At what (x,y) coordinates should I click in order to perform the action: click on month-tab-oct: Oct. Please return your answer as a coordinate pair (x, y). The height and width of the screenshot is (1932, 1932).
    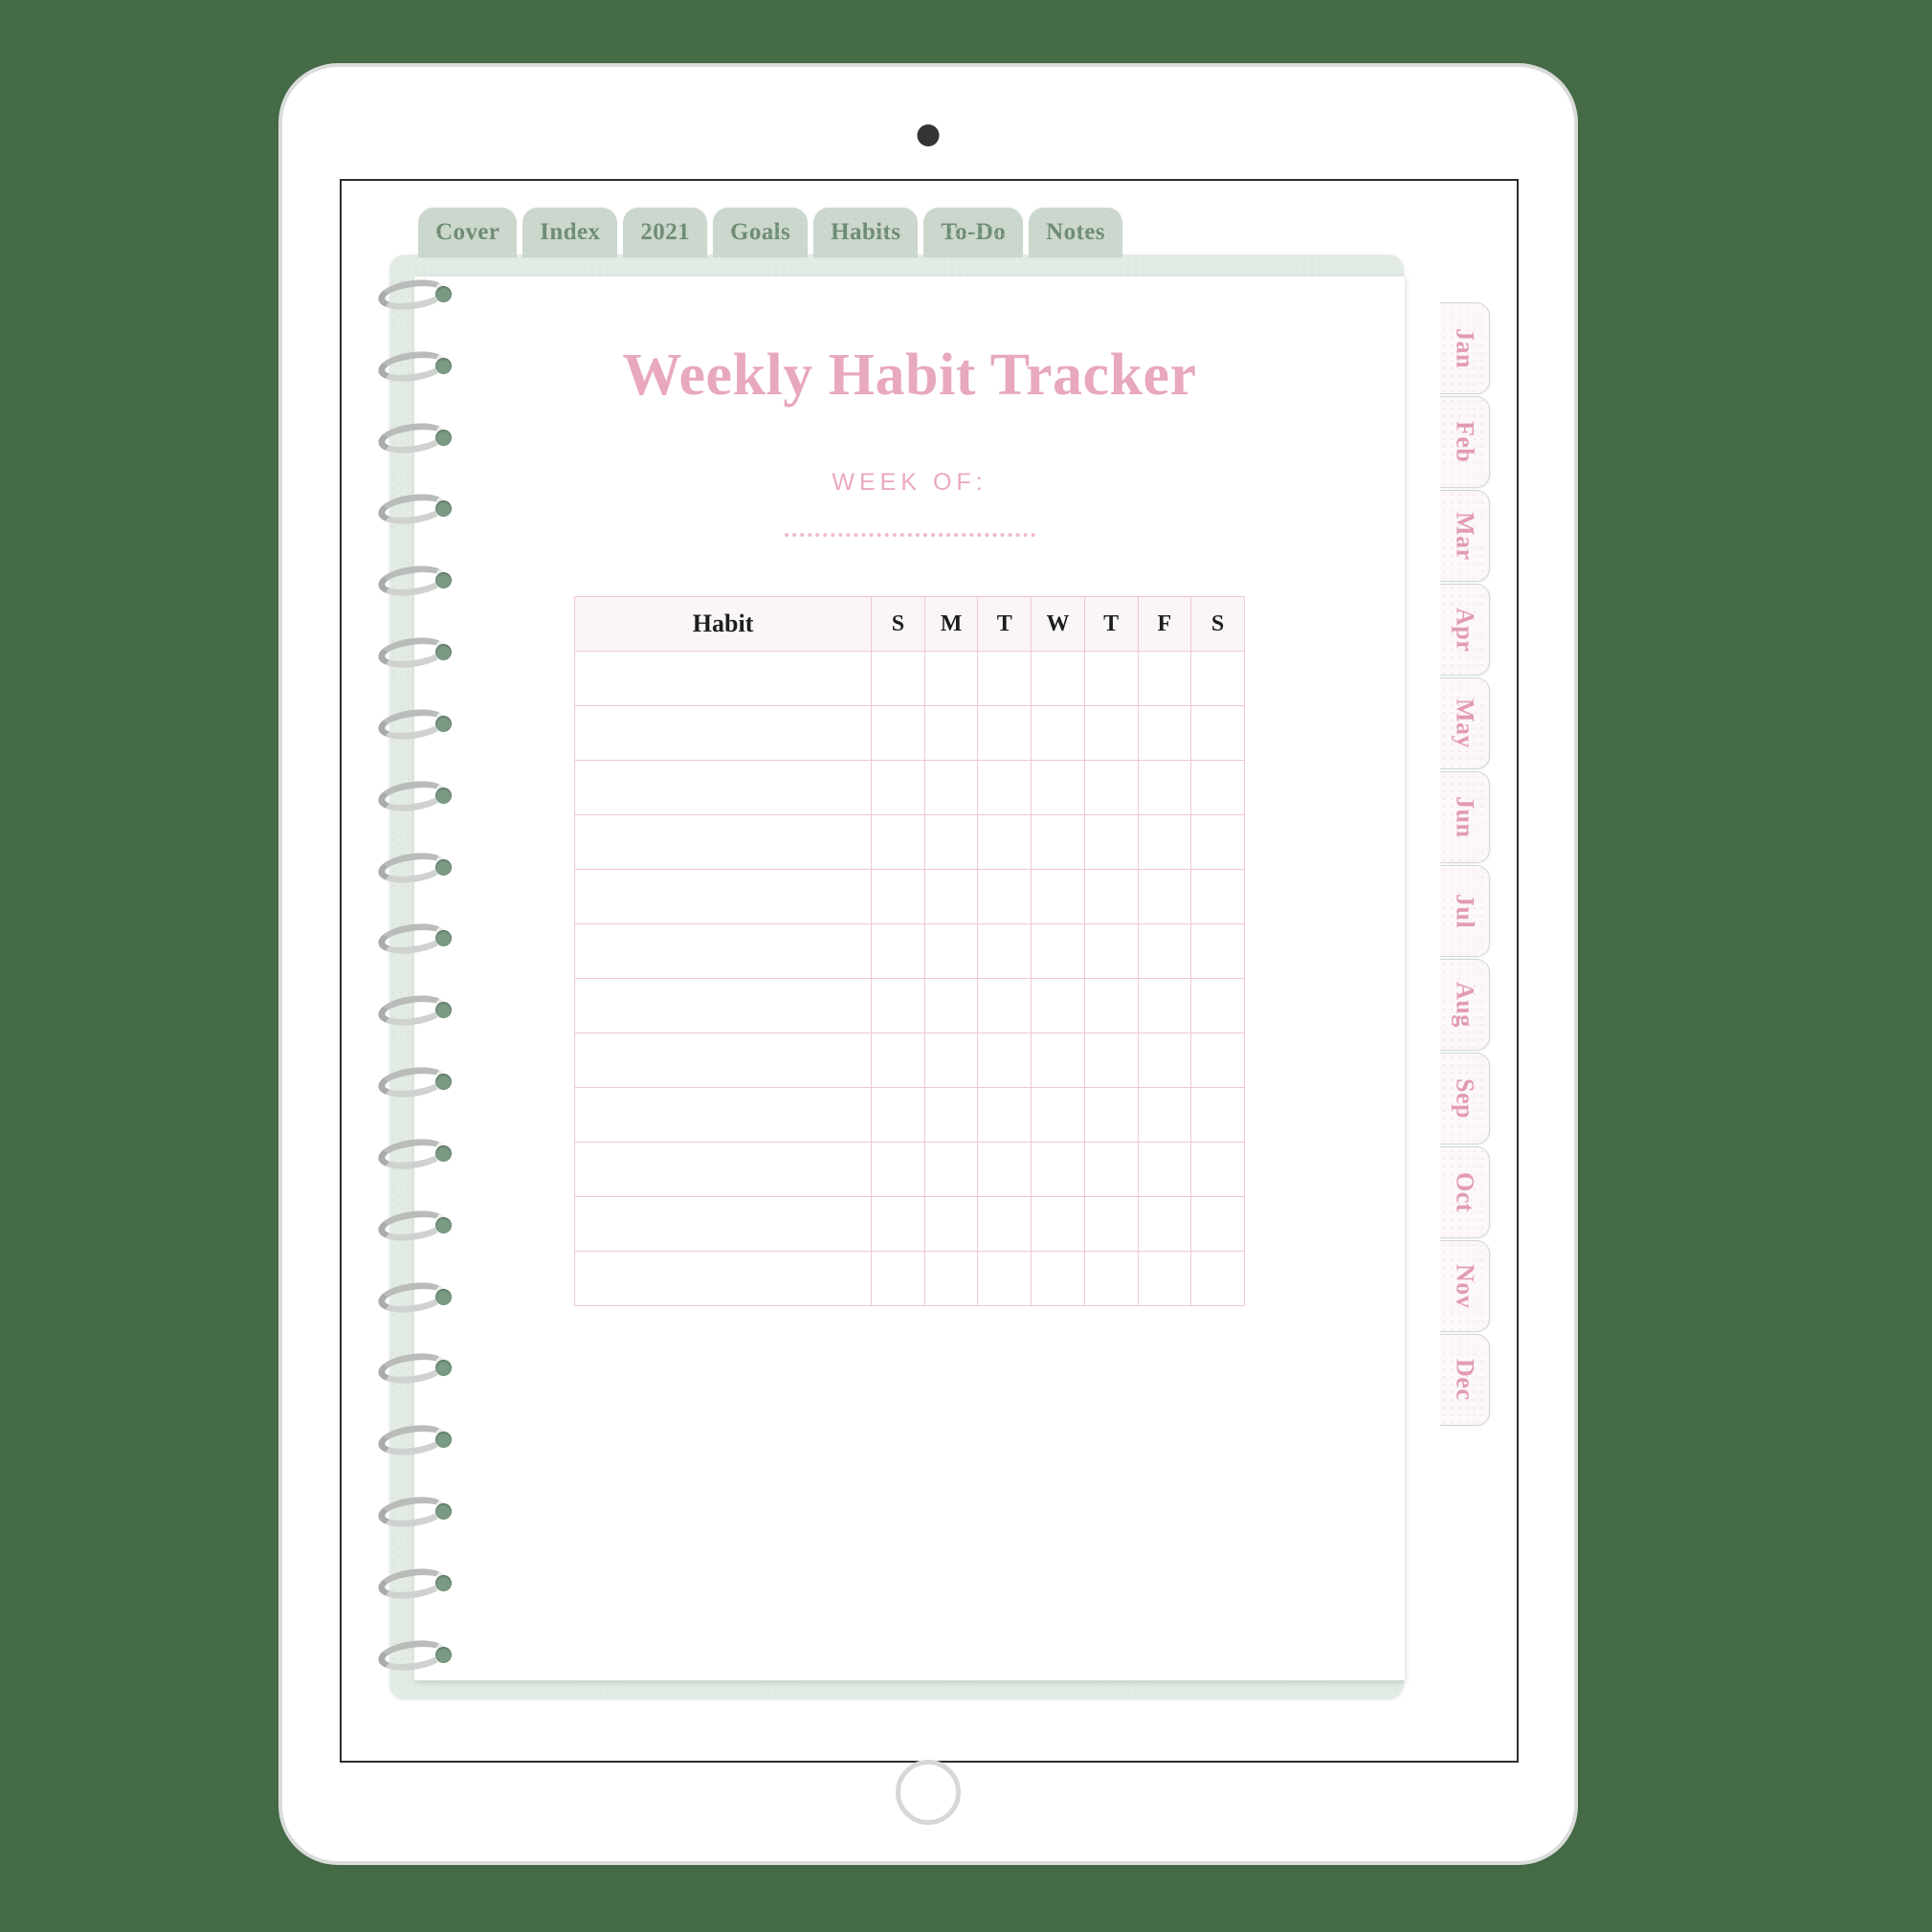
    Looking at the image, I should click on (1465, 1192).